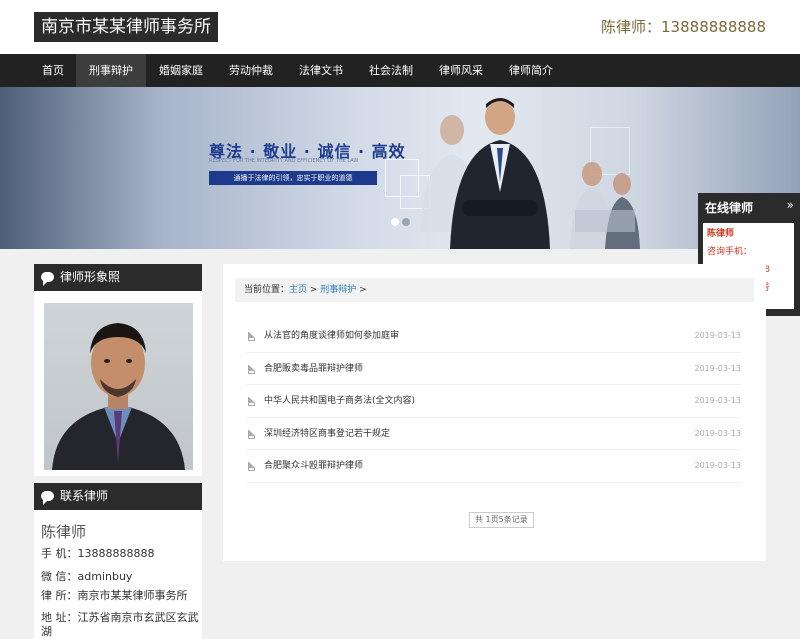 This screenshot has width=800, height=639. Describe the element at coordinates (90, 277) in the screenshot. I see `lawyer-photo-title-text: 律师形象照` at that location.